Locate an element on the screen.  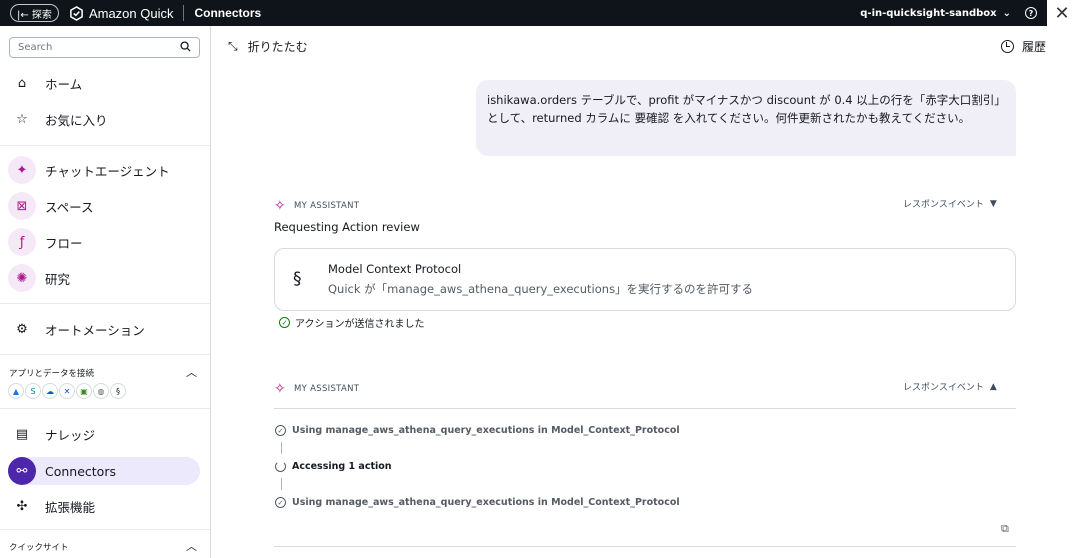
web-crawler-icon: ◍ is located at coordinates (101, 391).